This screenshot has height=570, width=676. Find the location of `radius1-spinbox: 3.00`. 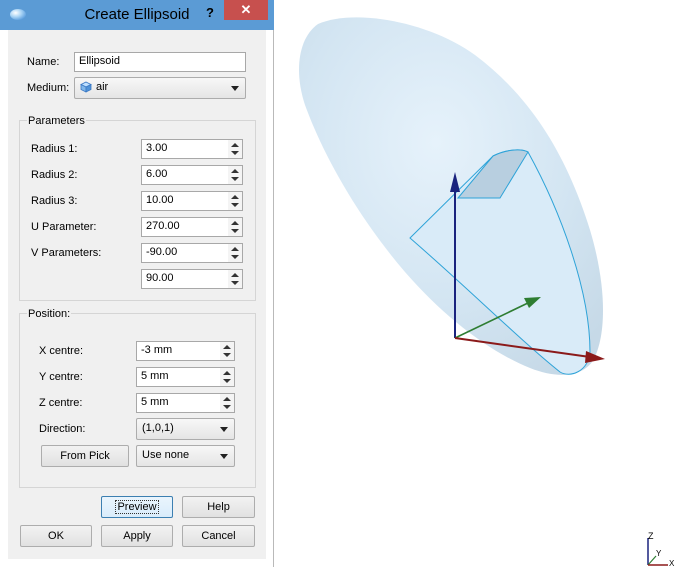

radius1-spinbox: 3.00 is located at coordinates (192, 149).